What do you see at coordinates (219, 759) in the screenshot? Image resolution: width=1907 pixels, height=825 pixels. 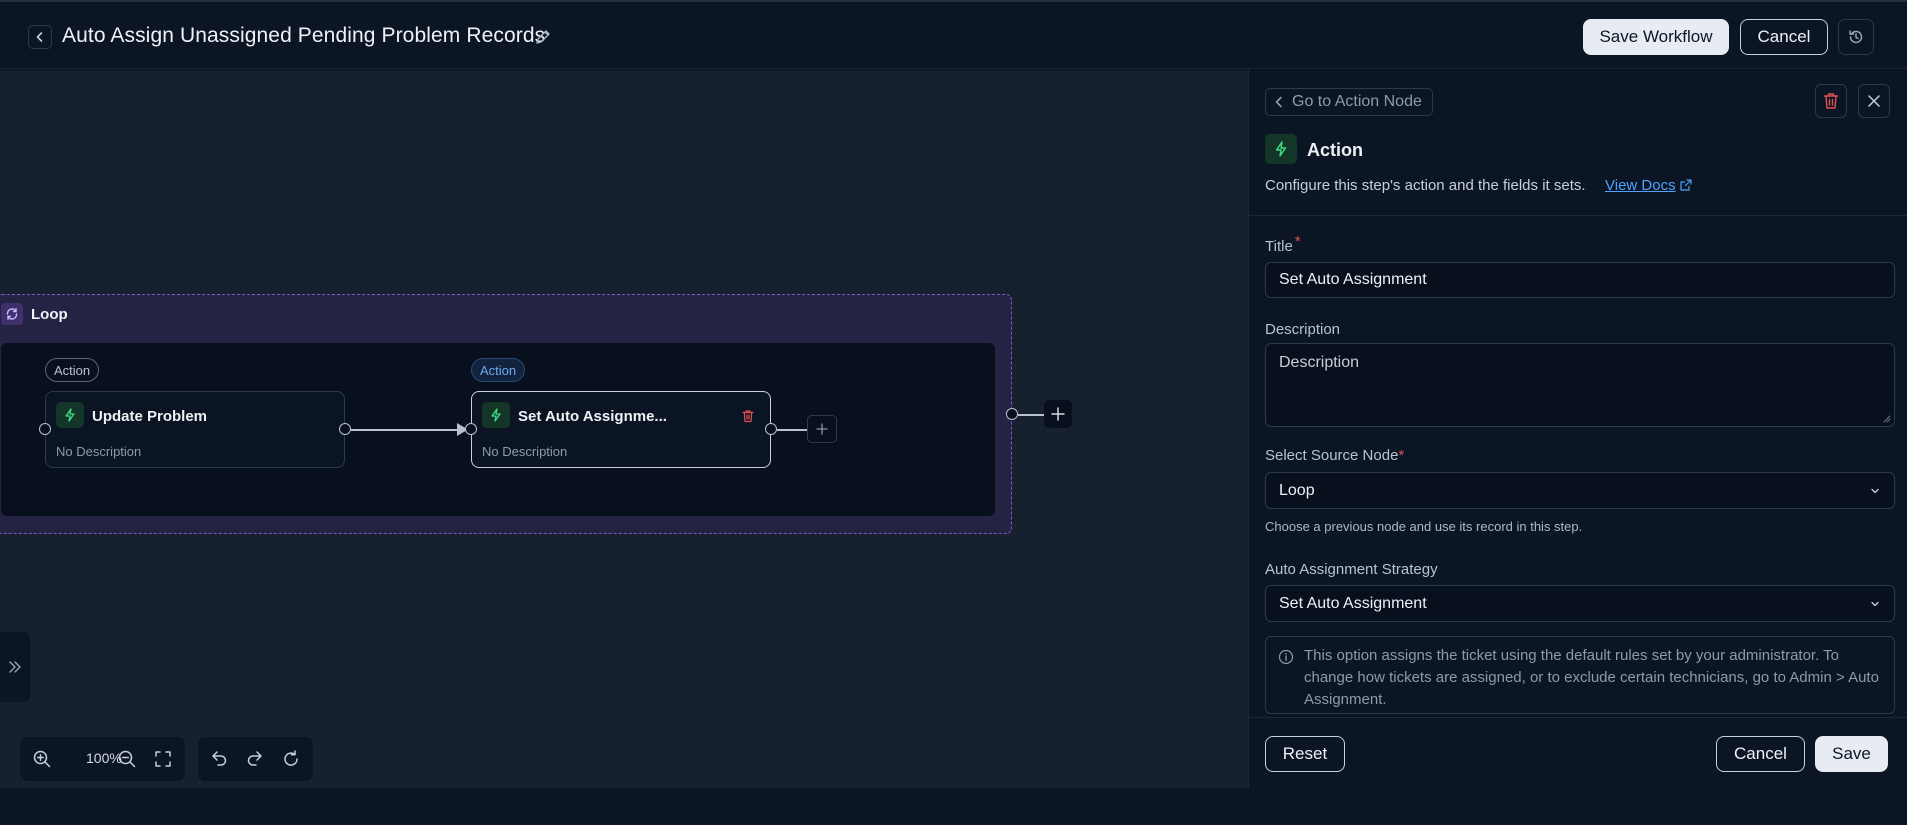 I see `undo-icon` at bounding box center [219, 759].